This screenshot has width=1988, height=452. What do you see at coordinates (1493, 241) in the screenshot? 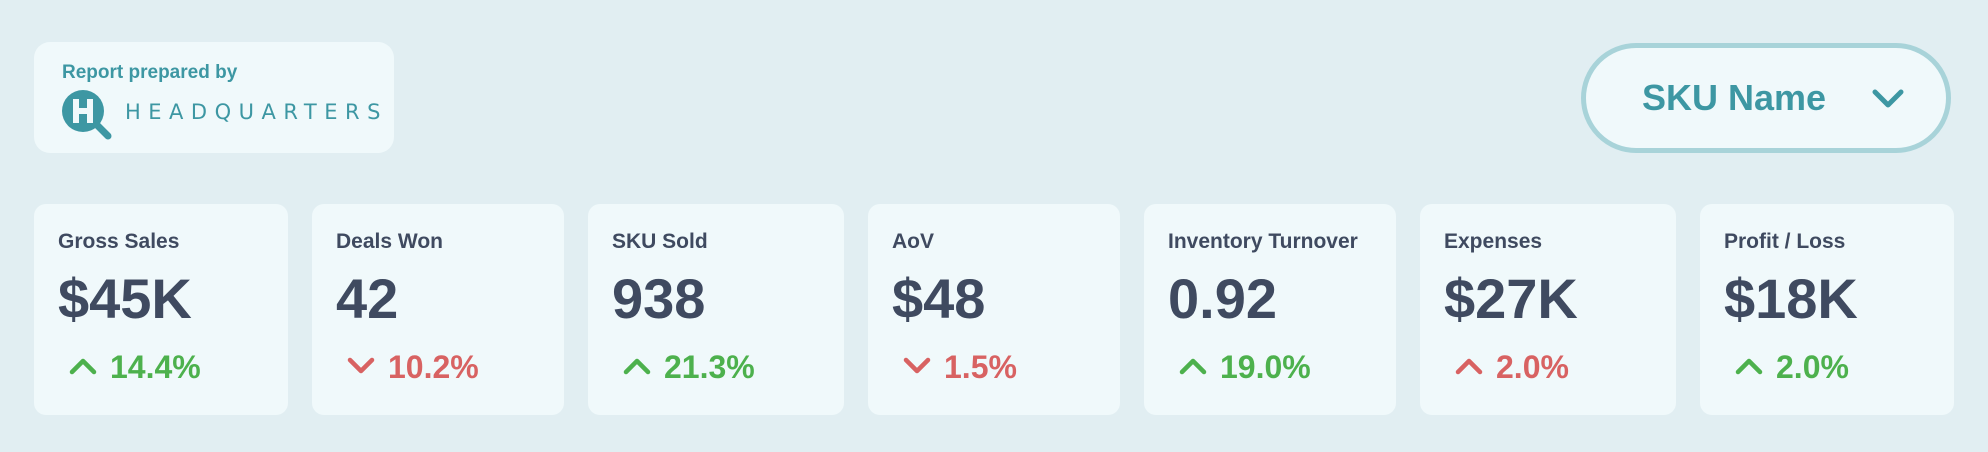
I see `kpi-label: Expenses` at bounding box center [1493, 241].